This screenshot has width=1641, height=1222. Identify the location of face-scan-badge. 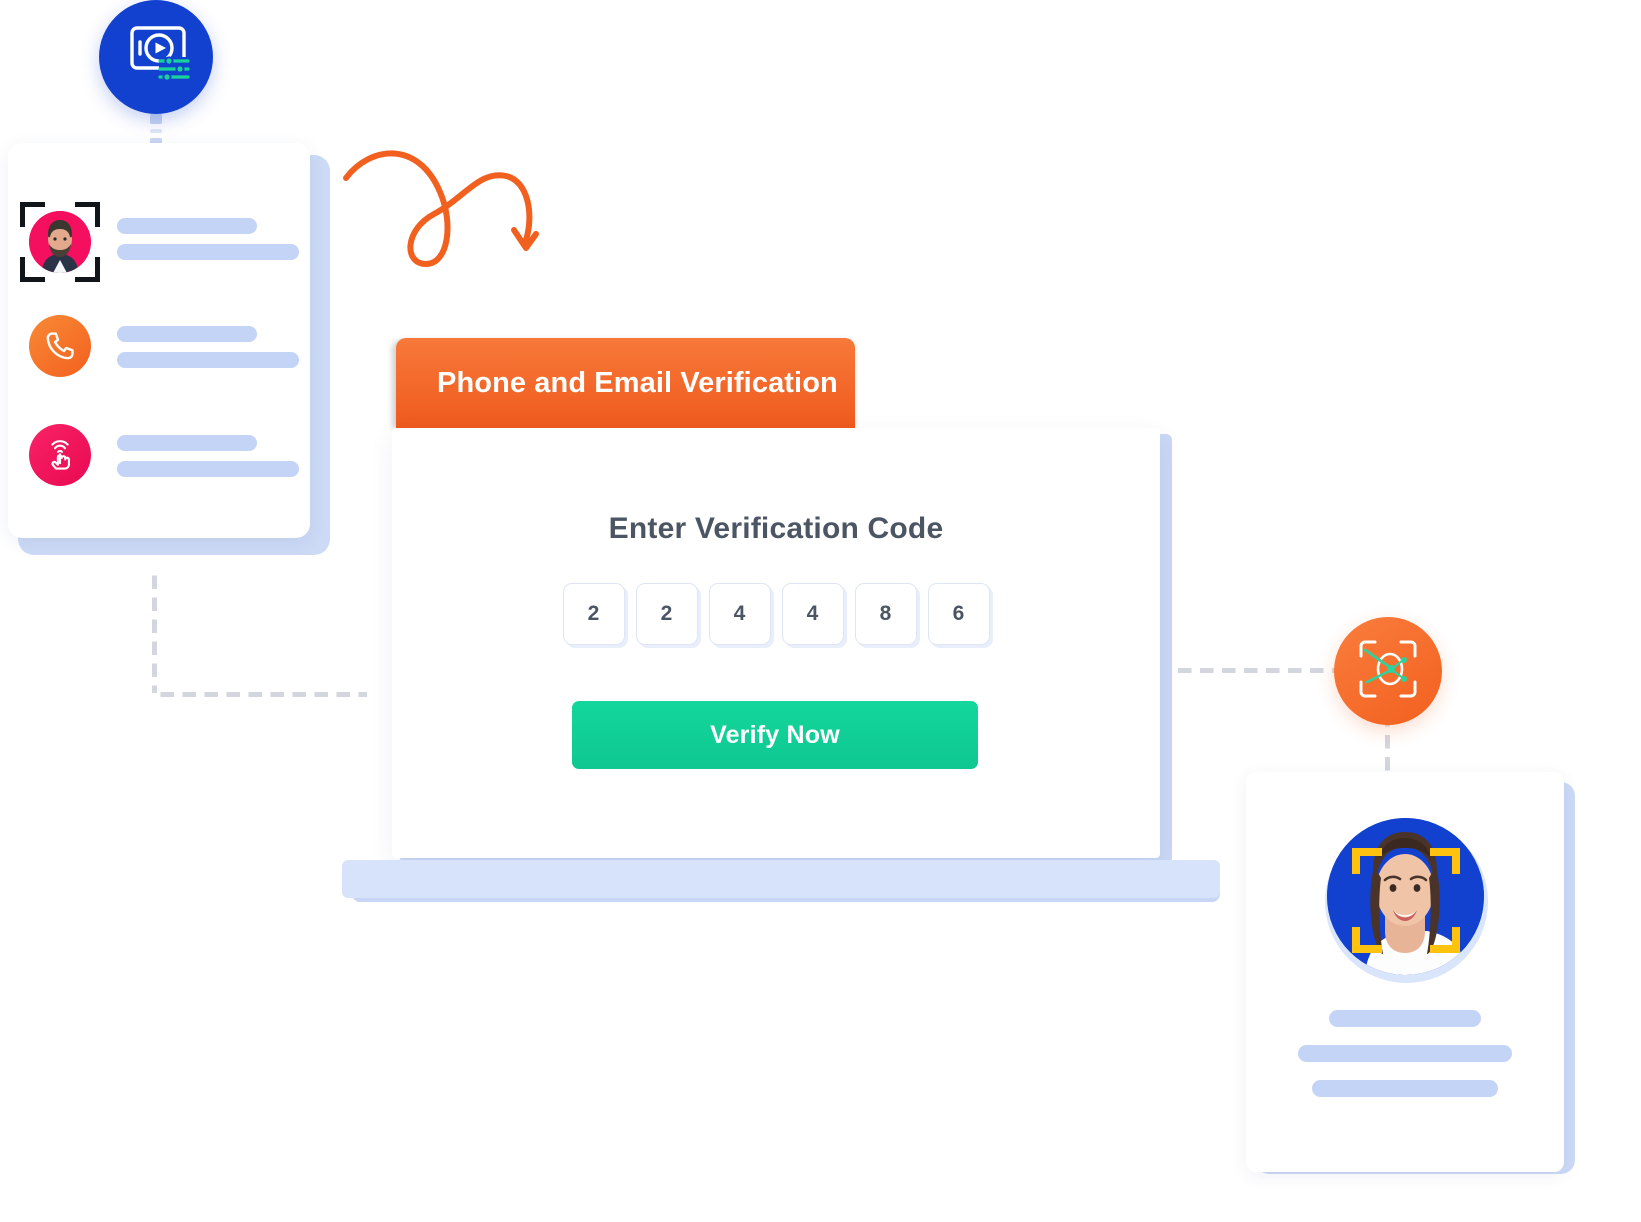
(1388, 671).